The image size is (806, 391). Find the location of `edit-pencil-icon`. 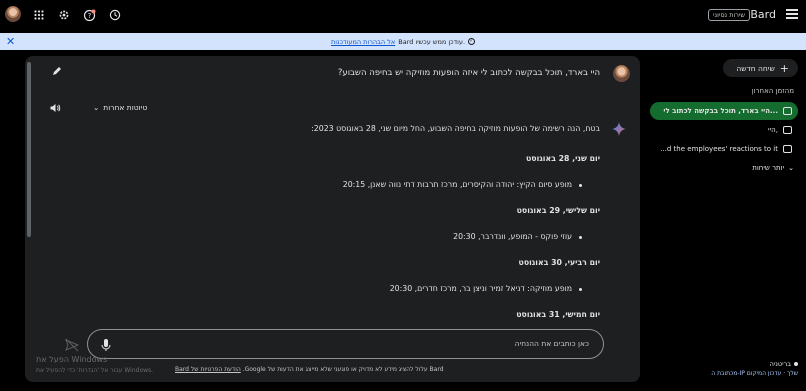

edit-pencil-icon is located at coordinates (57, 72).